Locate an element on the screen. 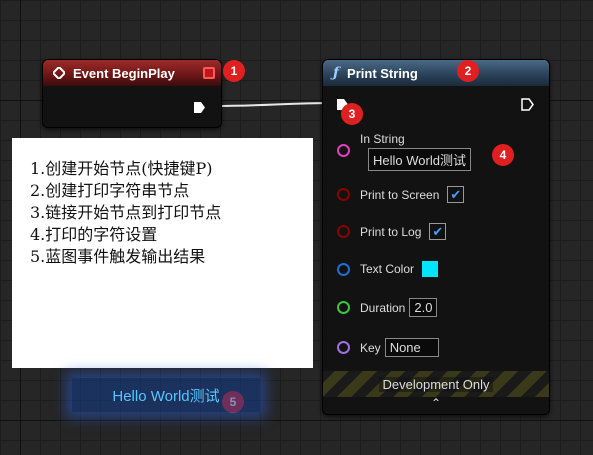 The image size is (593, 455). instruction-item: 3.链接开始节点到打印节点 is located at coordinates (126, 212).